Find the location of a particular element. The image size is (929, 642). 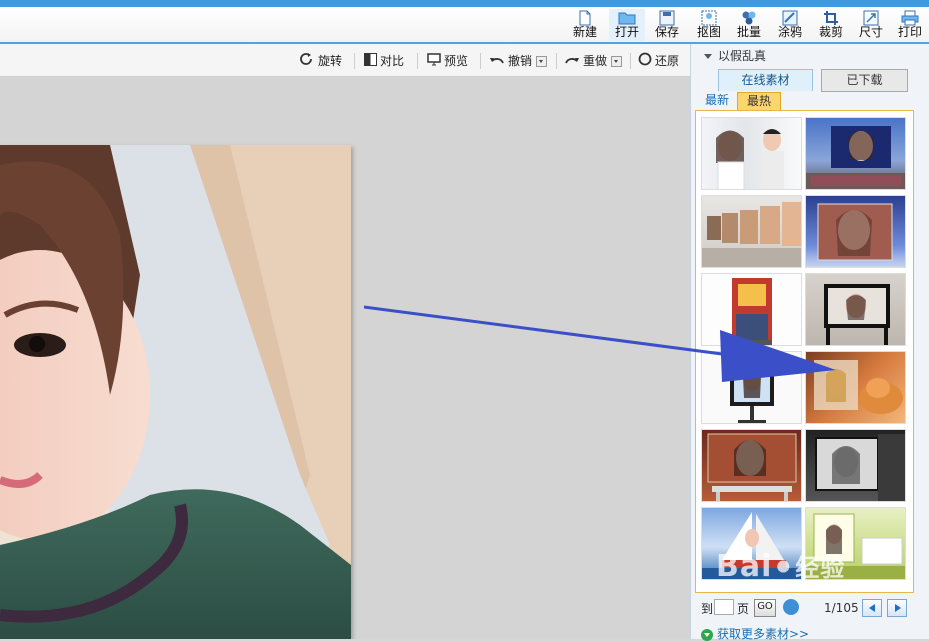

undo-button: 撤销 is located at coordinates (518, 61).